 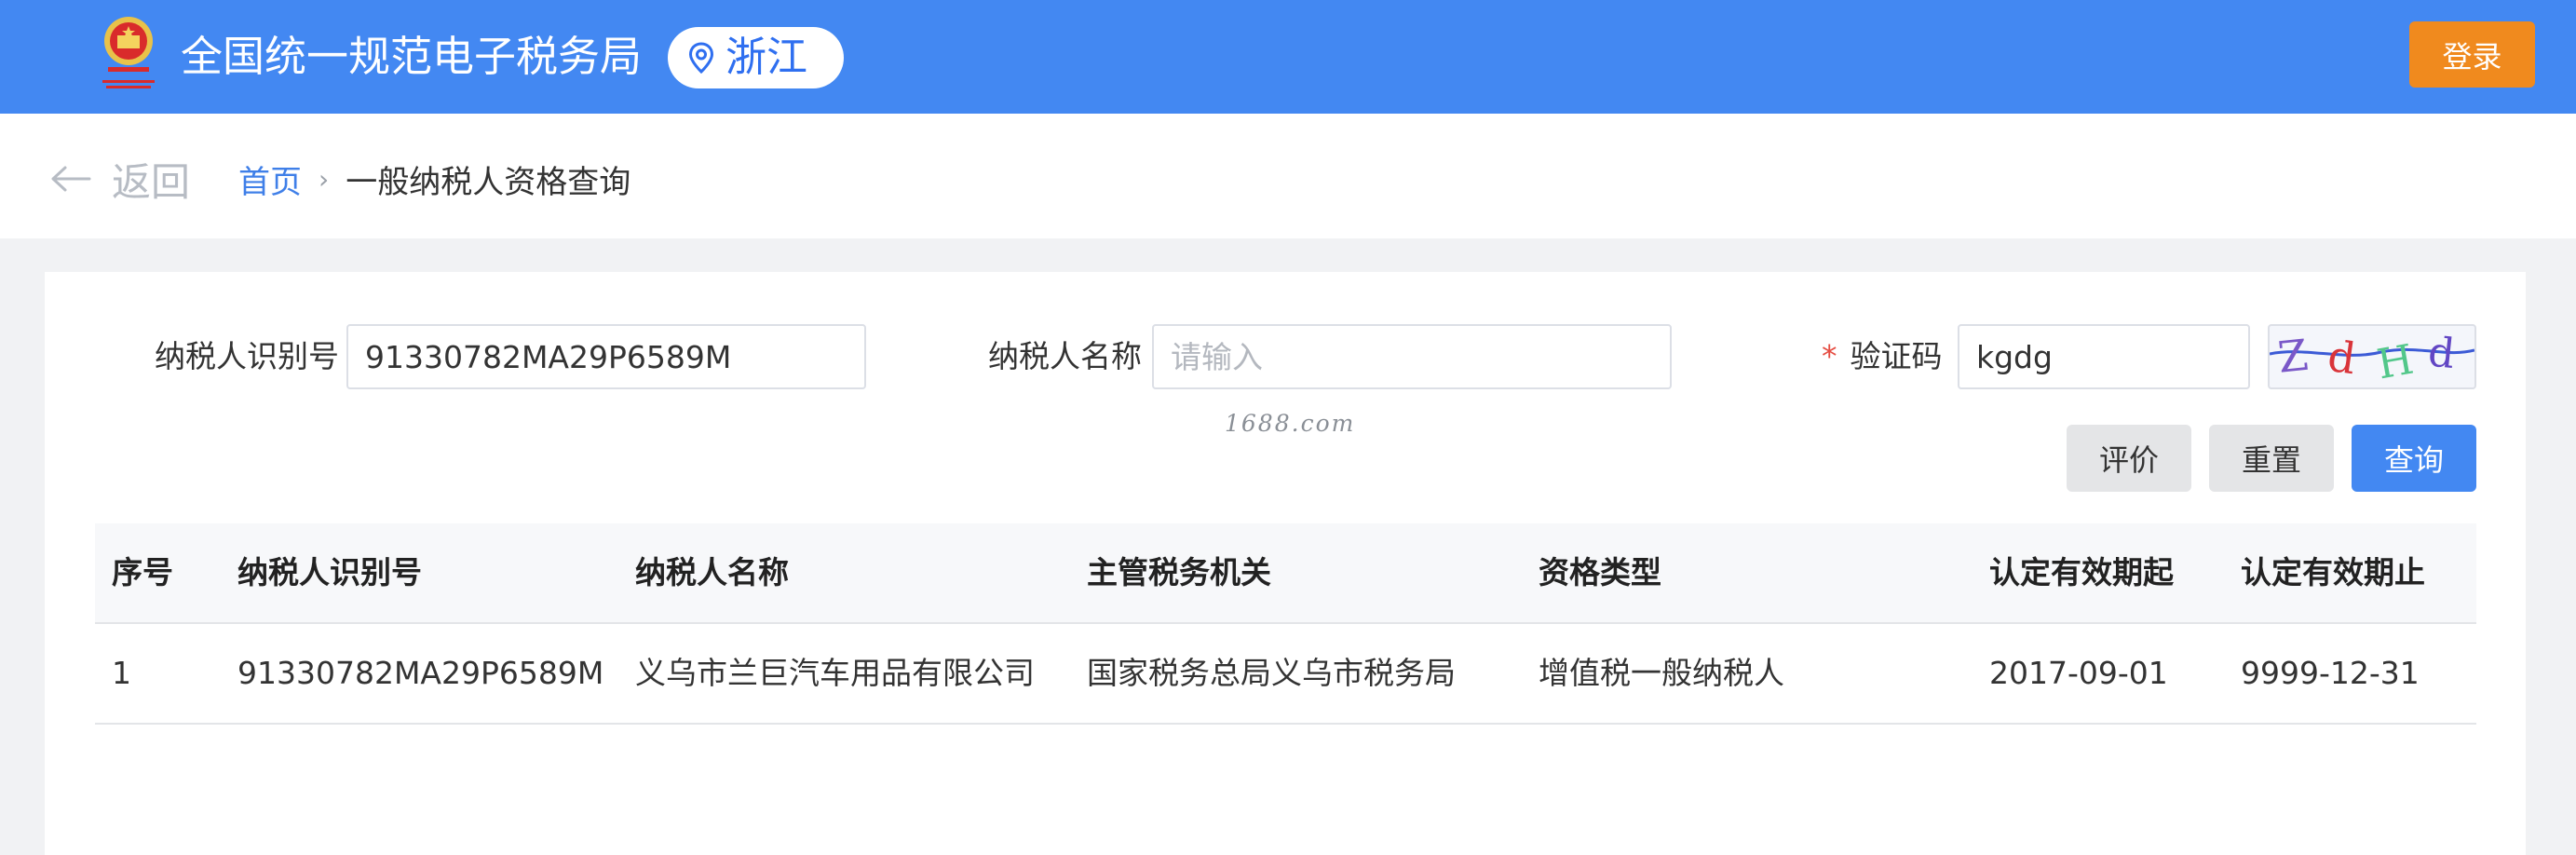 I want to click on reset-button: 重置, so click(x=2271, y=458).